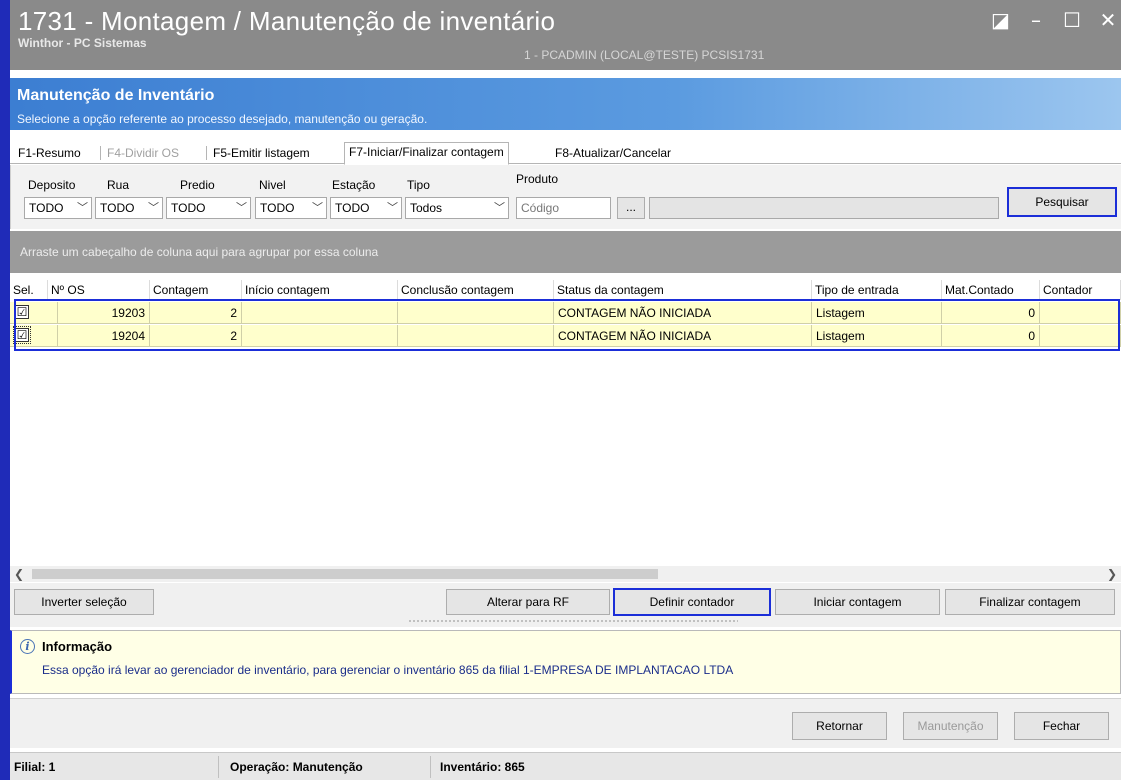 This screenshot has width=1121, height=780. I want to click on section-title: Manutenção de Inventário, so click(116, 95).